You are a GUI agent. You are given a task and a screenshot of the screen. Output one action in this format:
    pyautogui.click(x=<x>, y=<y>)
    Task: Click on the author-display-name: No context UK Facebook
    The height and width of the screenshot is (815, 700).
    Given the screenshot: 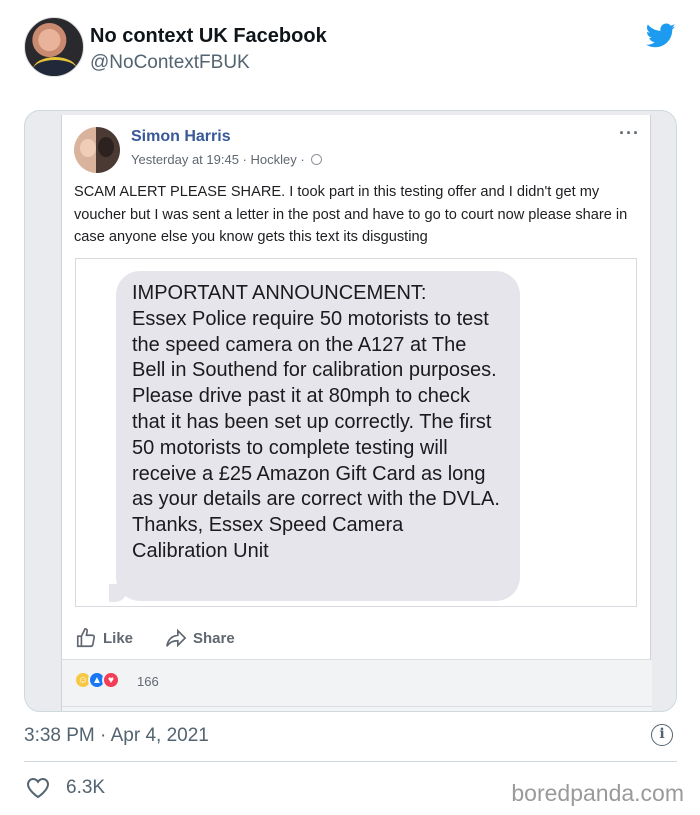 What is the action you would take?
    pyautogui.click(x=208, y=36)
    